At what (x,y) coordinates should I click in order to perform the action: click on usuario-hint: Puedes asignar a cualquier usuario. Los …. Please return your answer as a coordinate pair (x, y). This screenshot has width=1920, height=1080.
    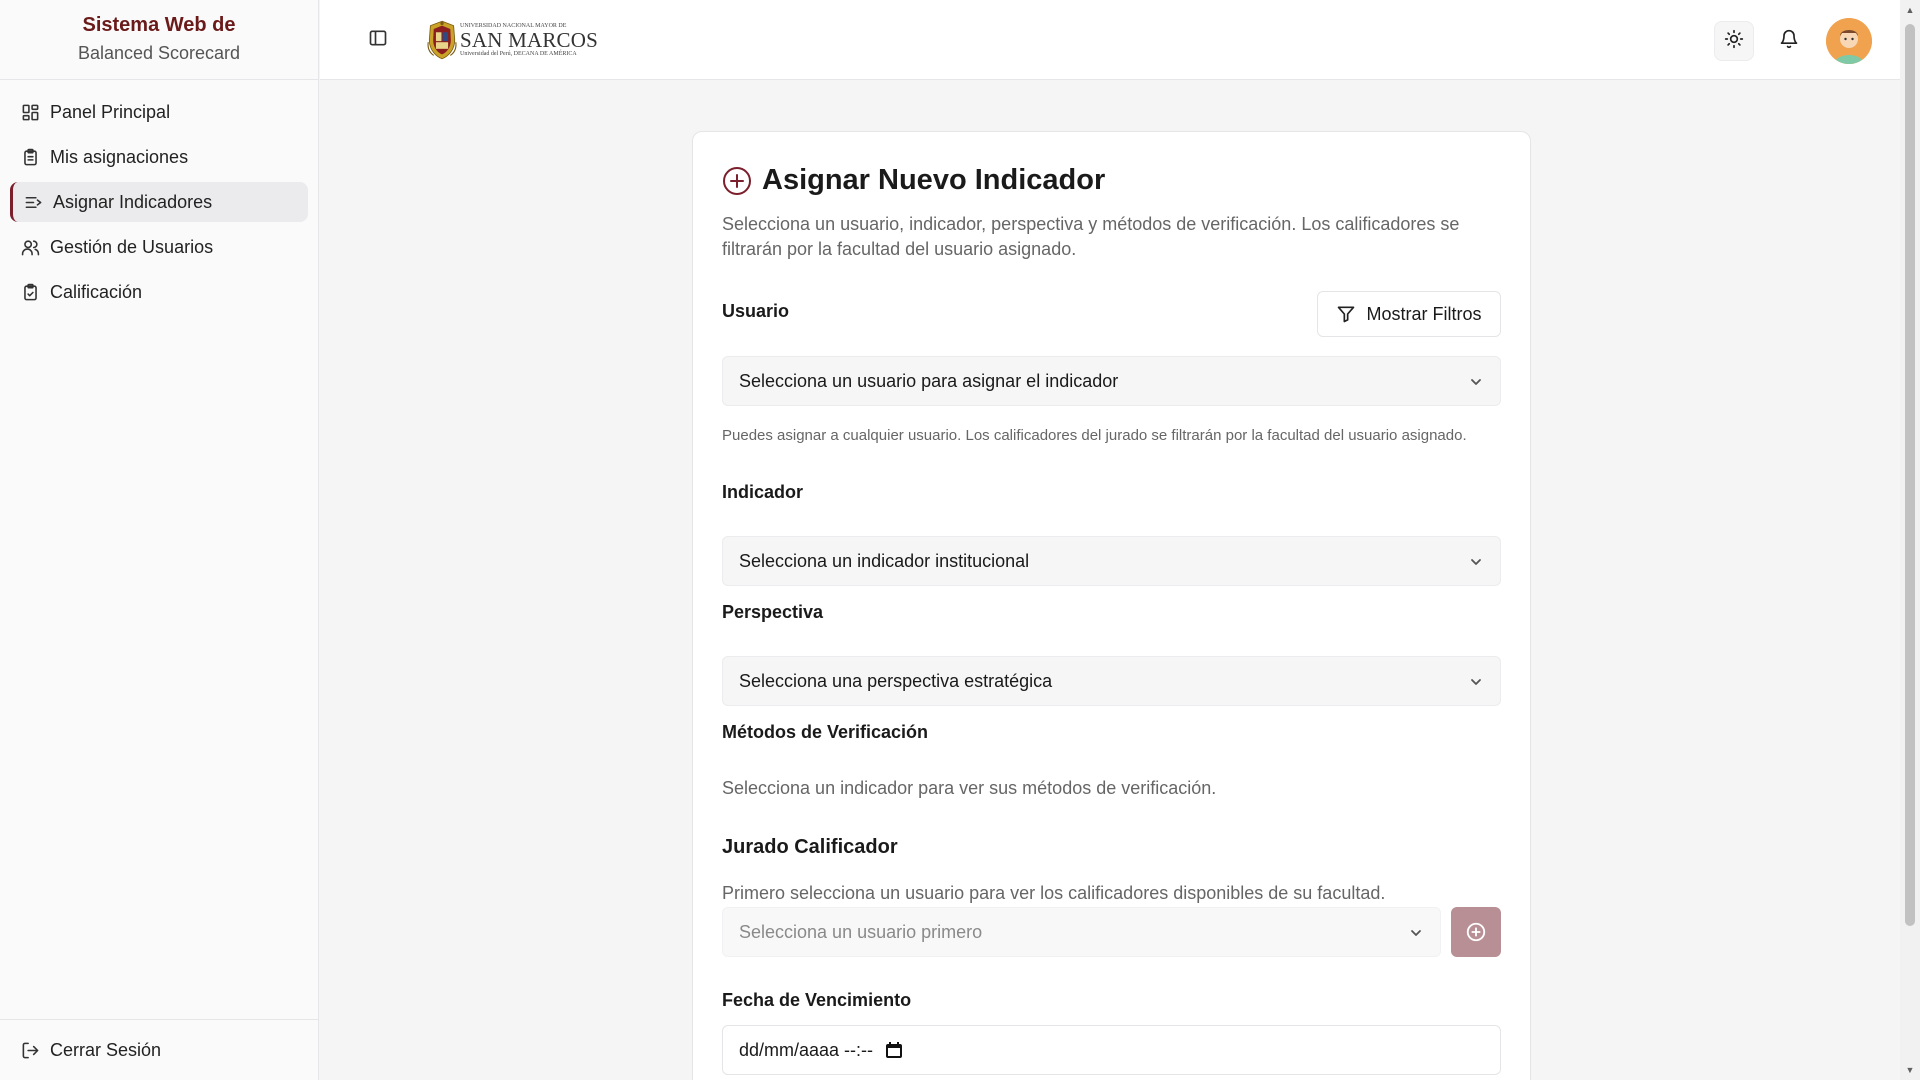
    Looking at the image, I should click on (1094, 435).